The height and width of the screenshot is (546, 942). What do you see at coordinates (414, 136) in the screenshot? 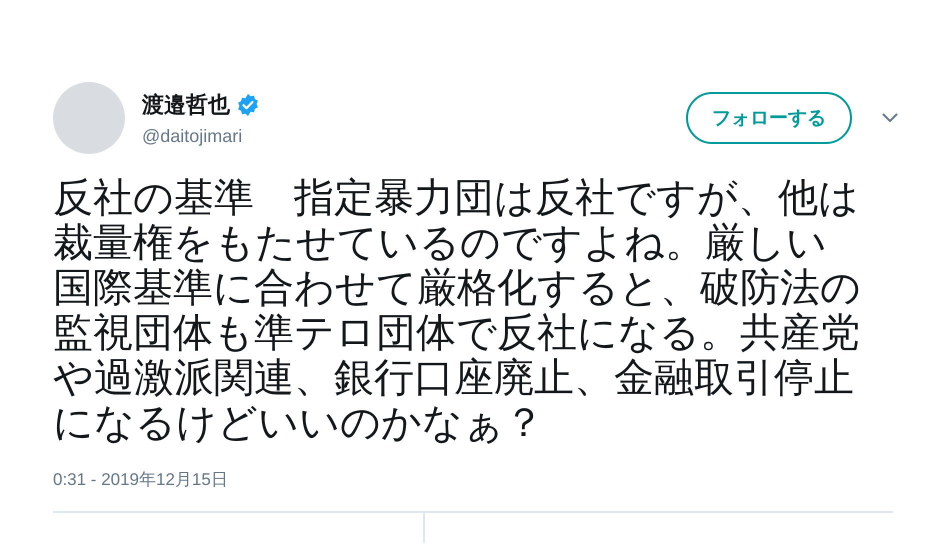
I see `author-handle: @daitojimari` at bounding box center [414, 136].